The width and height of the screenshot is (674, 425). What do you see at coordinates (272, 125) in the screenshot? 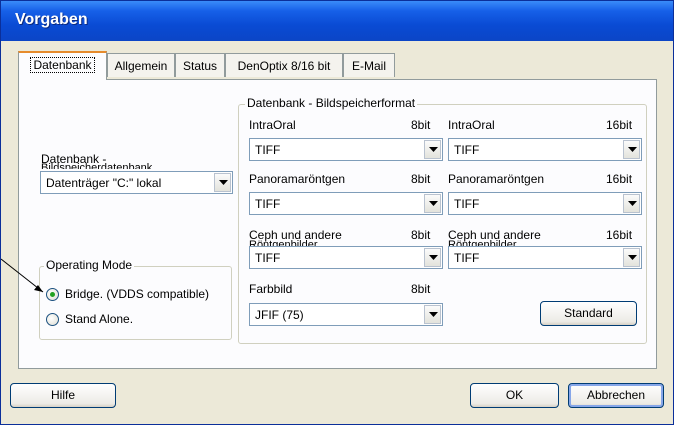
I see `intraoral-8bit-label: IntraOral` at bounding box center [272, 125].